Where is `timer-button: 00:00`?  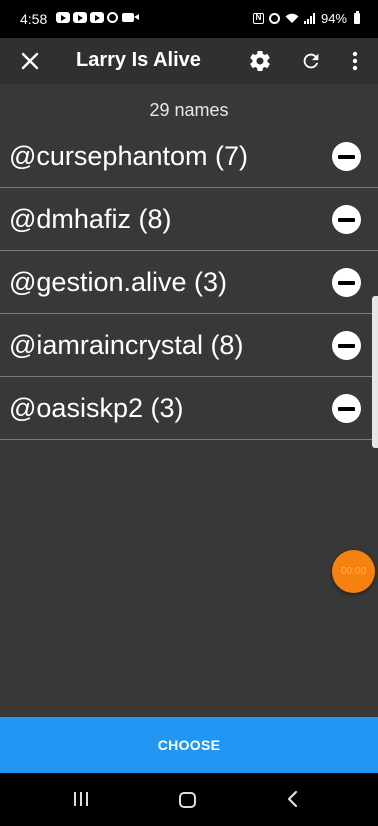
timer-button: 00:00 is located at coordinates (353, 571).